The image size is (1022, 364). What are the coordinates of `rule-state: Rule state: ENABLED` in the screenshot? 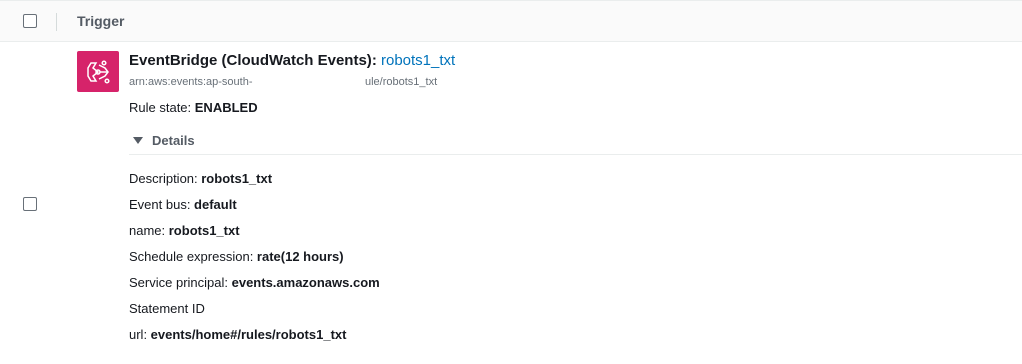 It's located at (193, 107).